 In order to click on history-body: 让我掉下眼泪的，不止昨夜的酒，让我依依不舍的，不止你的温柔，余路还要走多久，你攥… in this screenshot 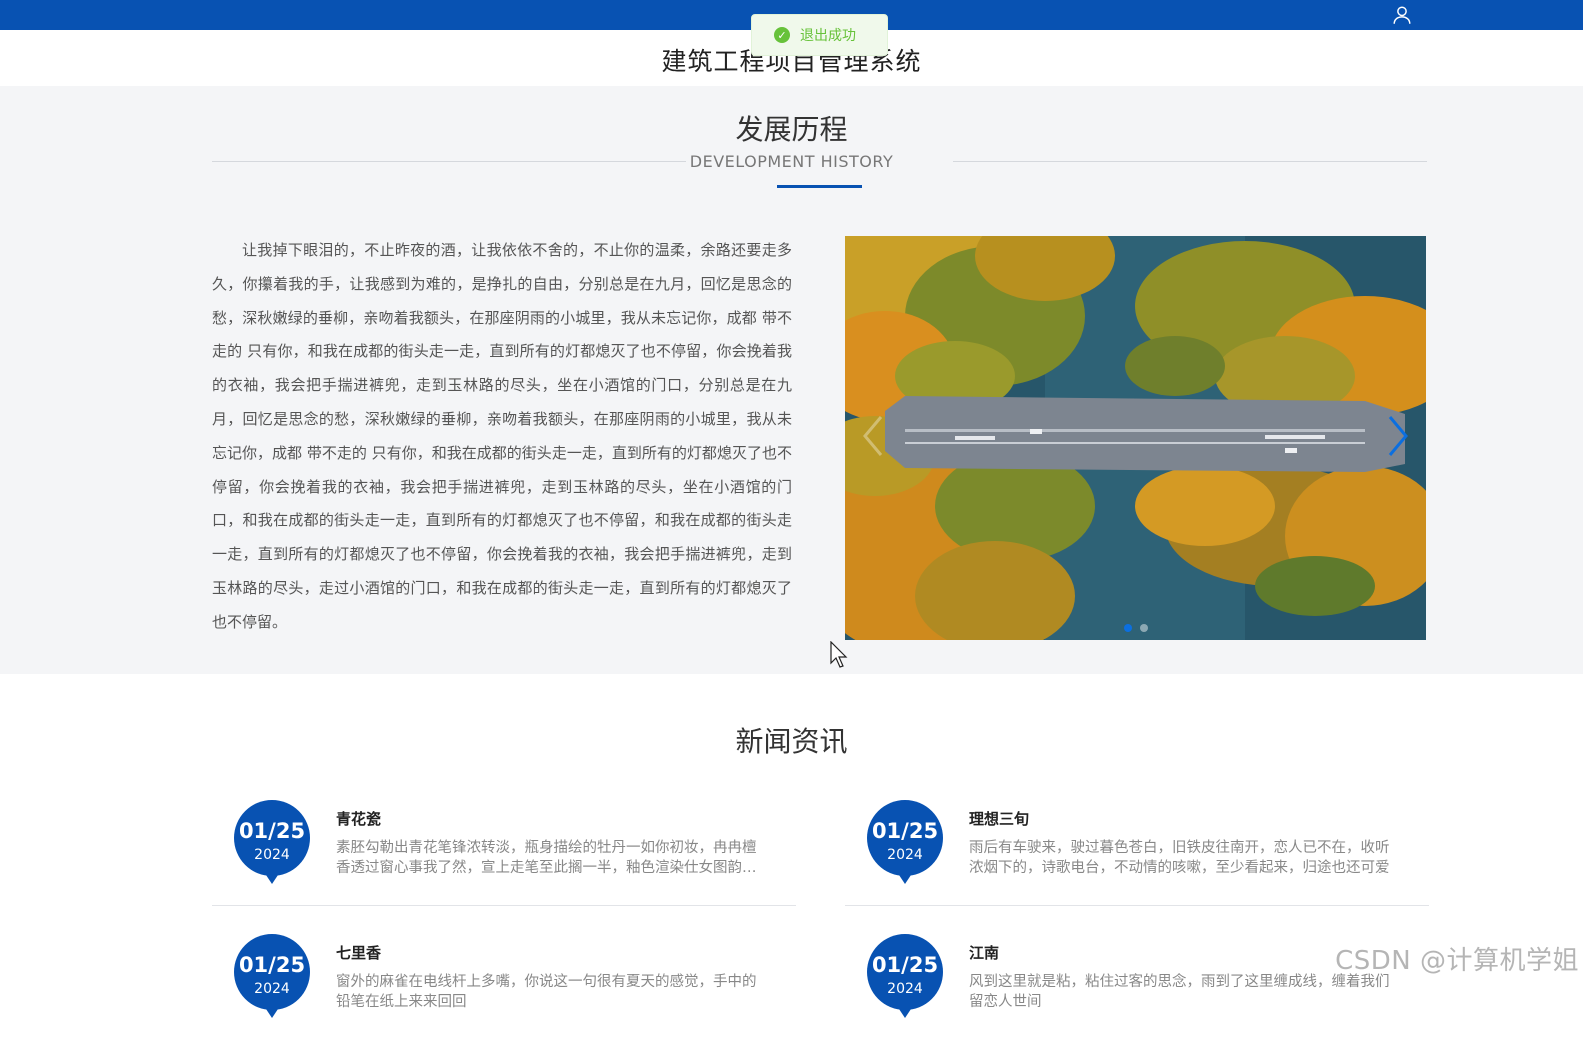, I will do `click(502, 437)`.